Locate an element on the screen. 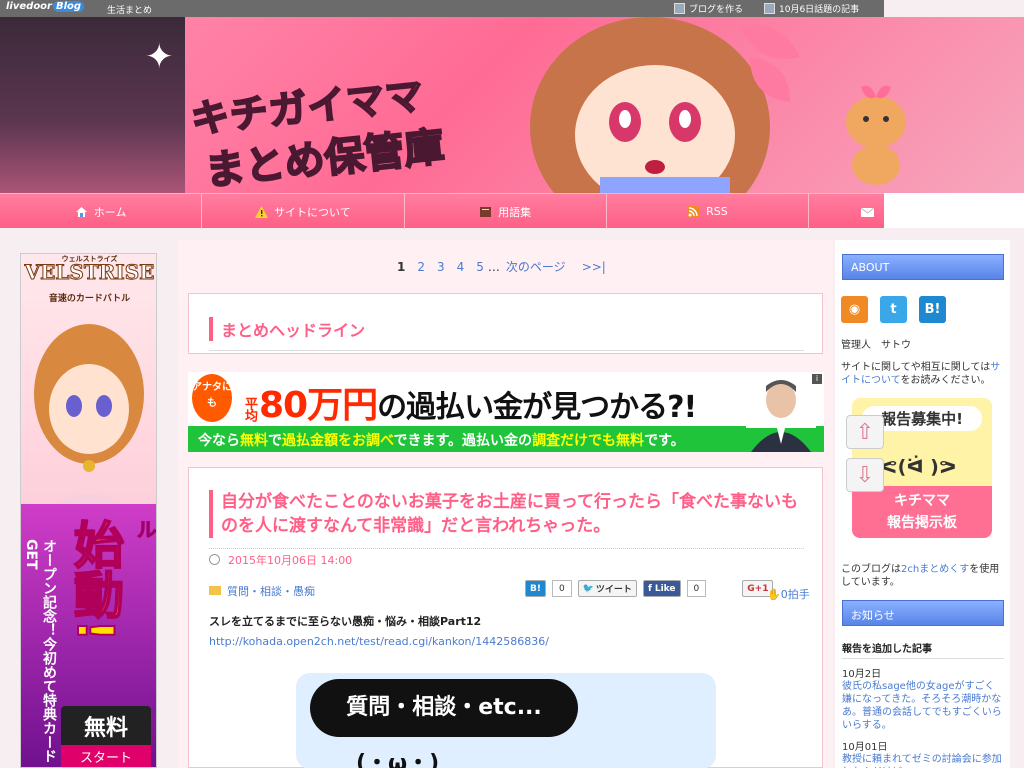 This screenshot has width=1024, height=768. header-bear-illustration is located at coordinates (876, 135).